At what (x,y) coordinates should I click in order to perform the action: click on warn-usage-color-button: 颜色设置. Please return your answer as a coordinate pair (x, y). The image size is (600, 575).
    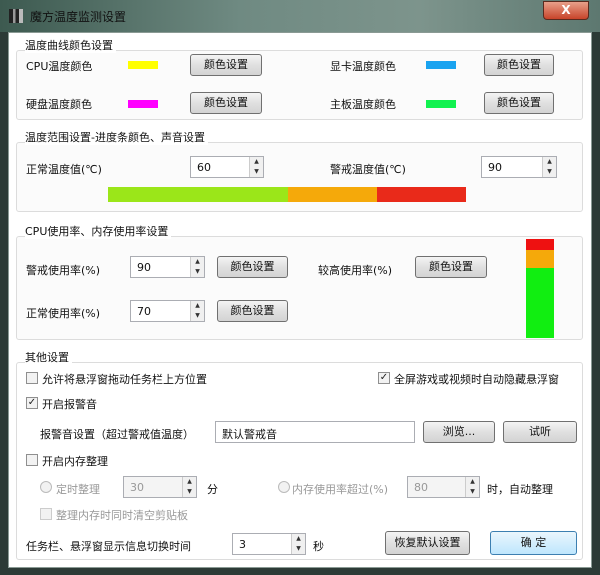
    Looking at the image, I should click on (252, 267).